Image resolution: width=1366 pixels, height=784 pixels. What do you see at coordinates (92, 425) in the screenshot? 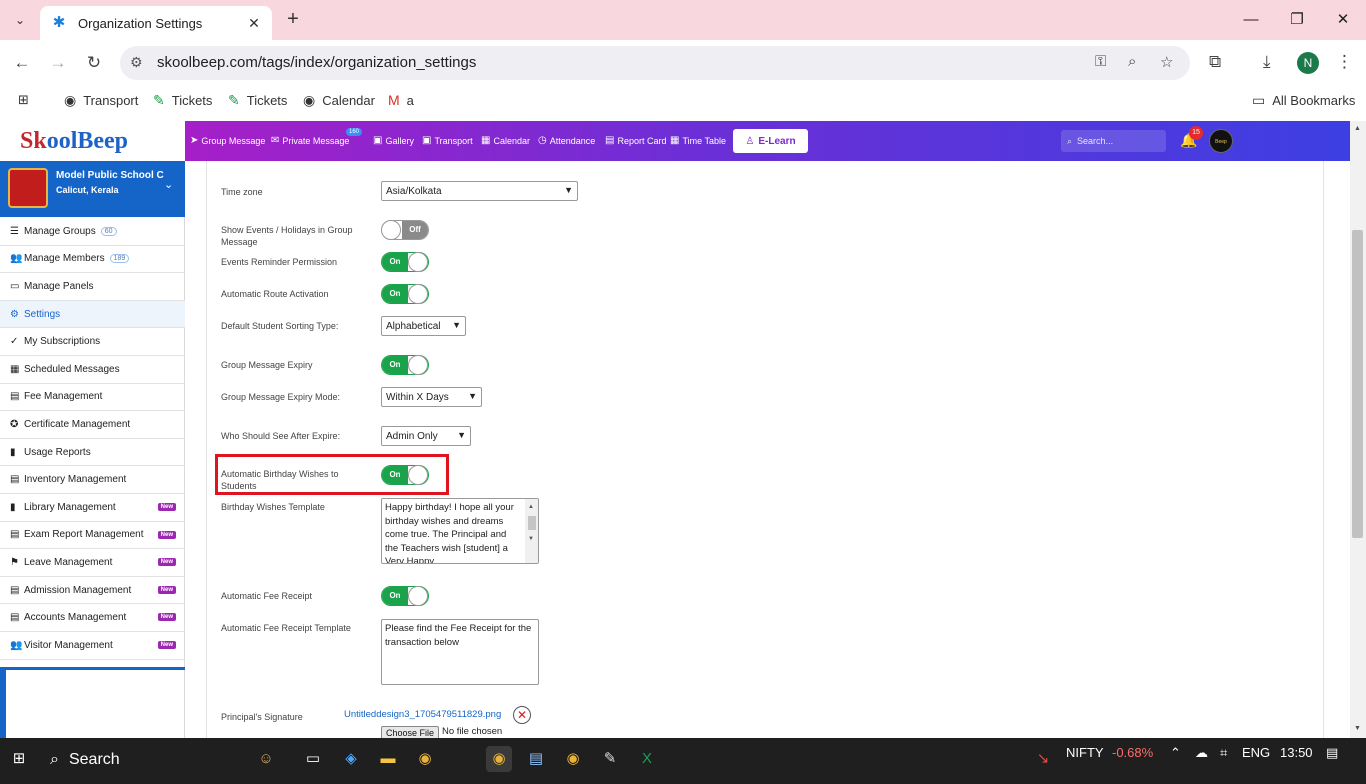
I see `sidebar-item-certificate-management: ✪ Certificate Management` at bounding box center [92, 425].